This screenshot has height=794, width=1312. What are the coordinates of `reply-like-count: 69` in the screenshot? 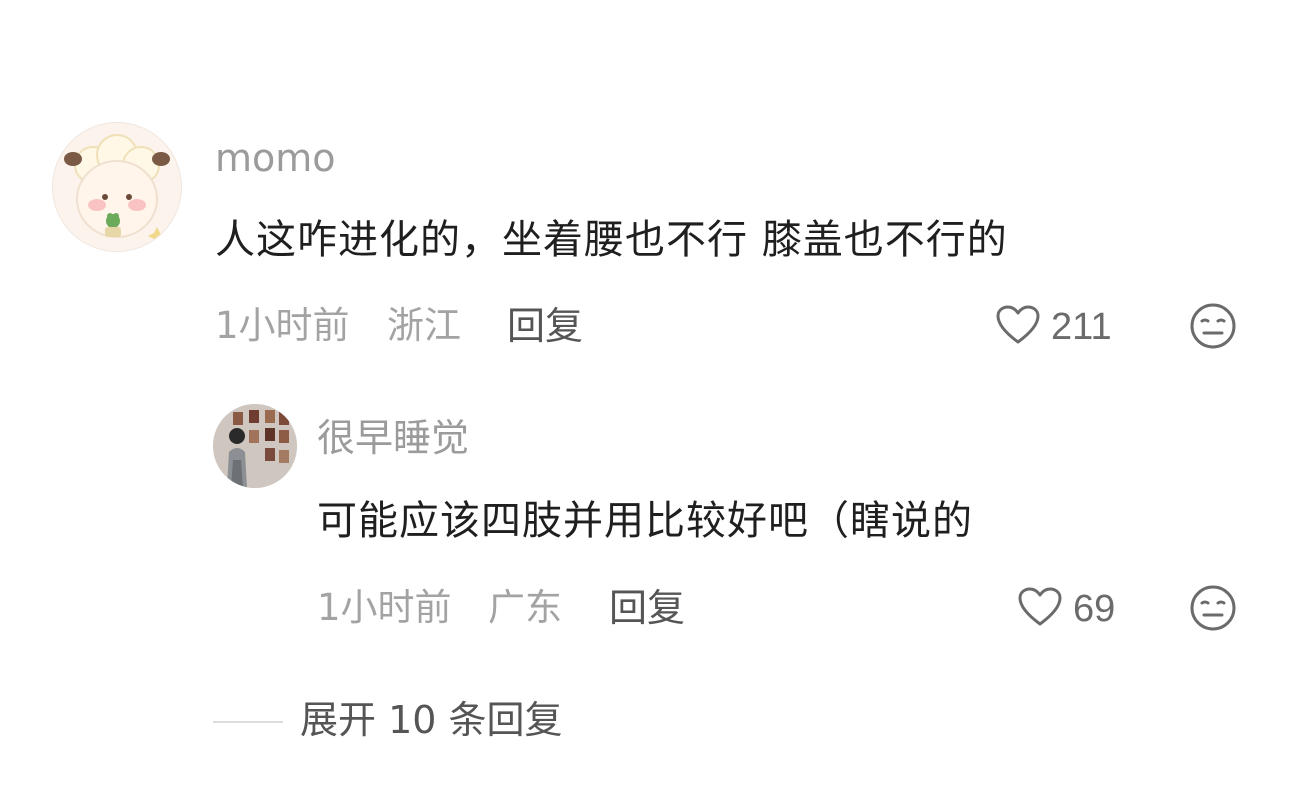 It's located at (1094, 609).